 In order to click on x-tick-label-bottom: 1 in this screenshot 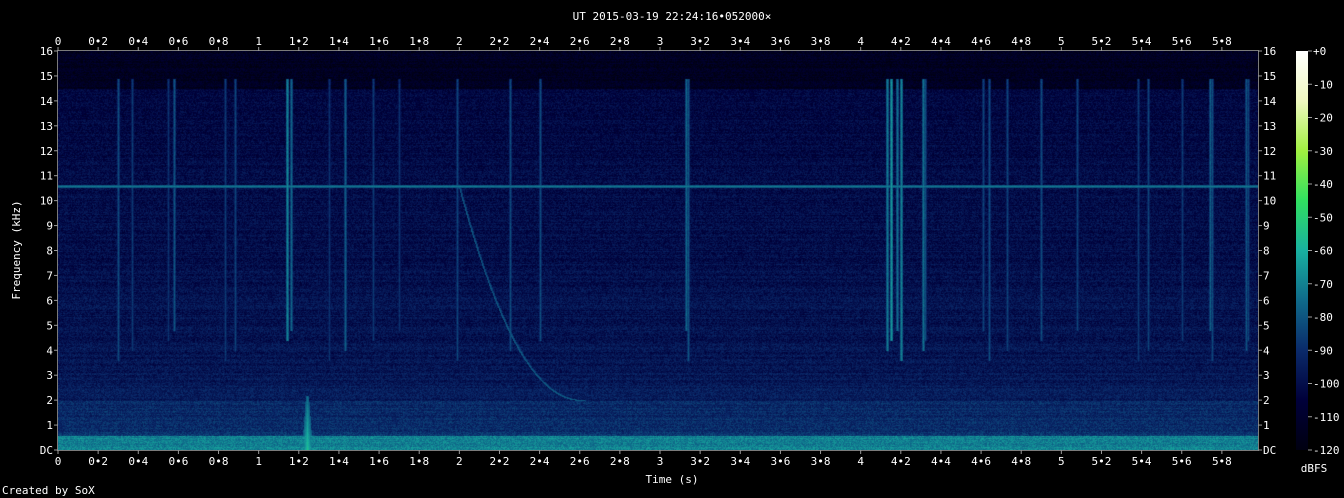, I will do `click(258, 461)`.